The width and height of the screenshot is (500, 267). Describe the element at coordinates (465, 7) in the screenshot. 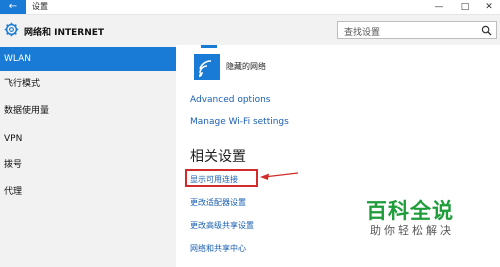

I see `maximize-button: □` at that location.